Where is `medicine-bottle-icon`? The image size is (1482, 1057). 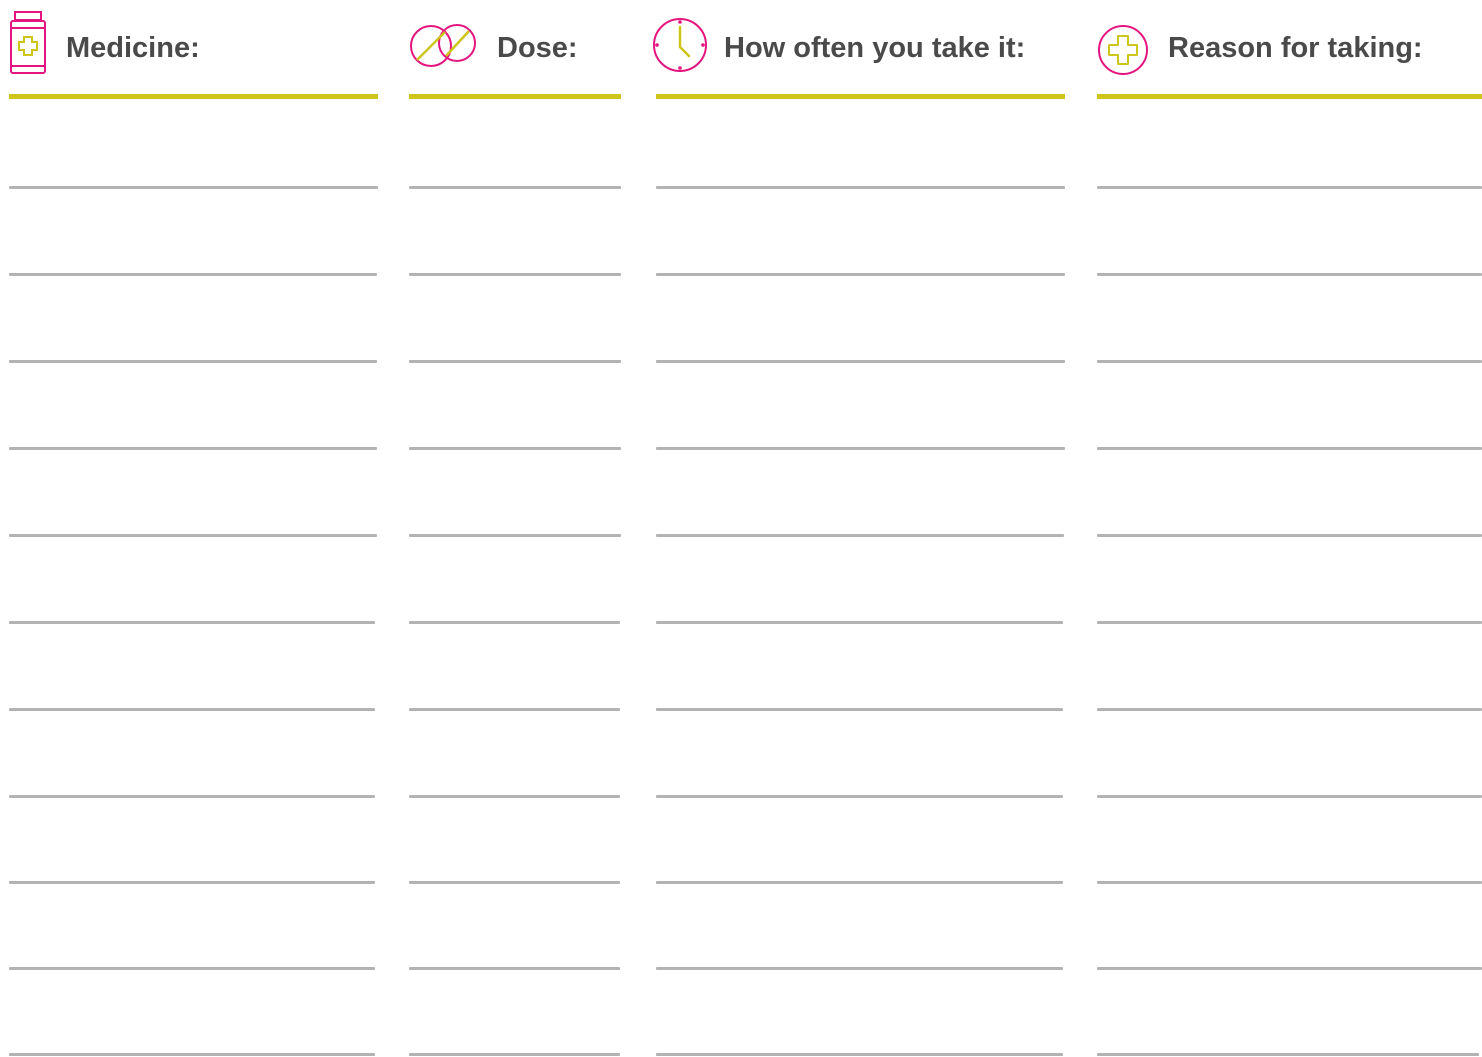 medicine-bottle-icon is located at coordinates (29, 44).